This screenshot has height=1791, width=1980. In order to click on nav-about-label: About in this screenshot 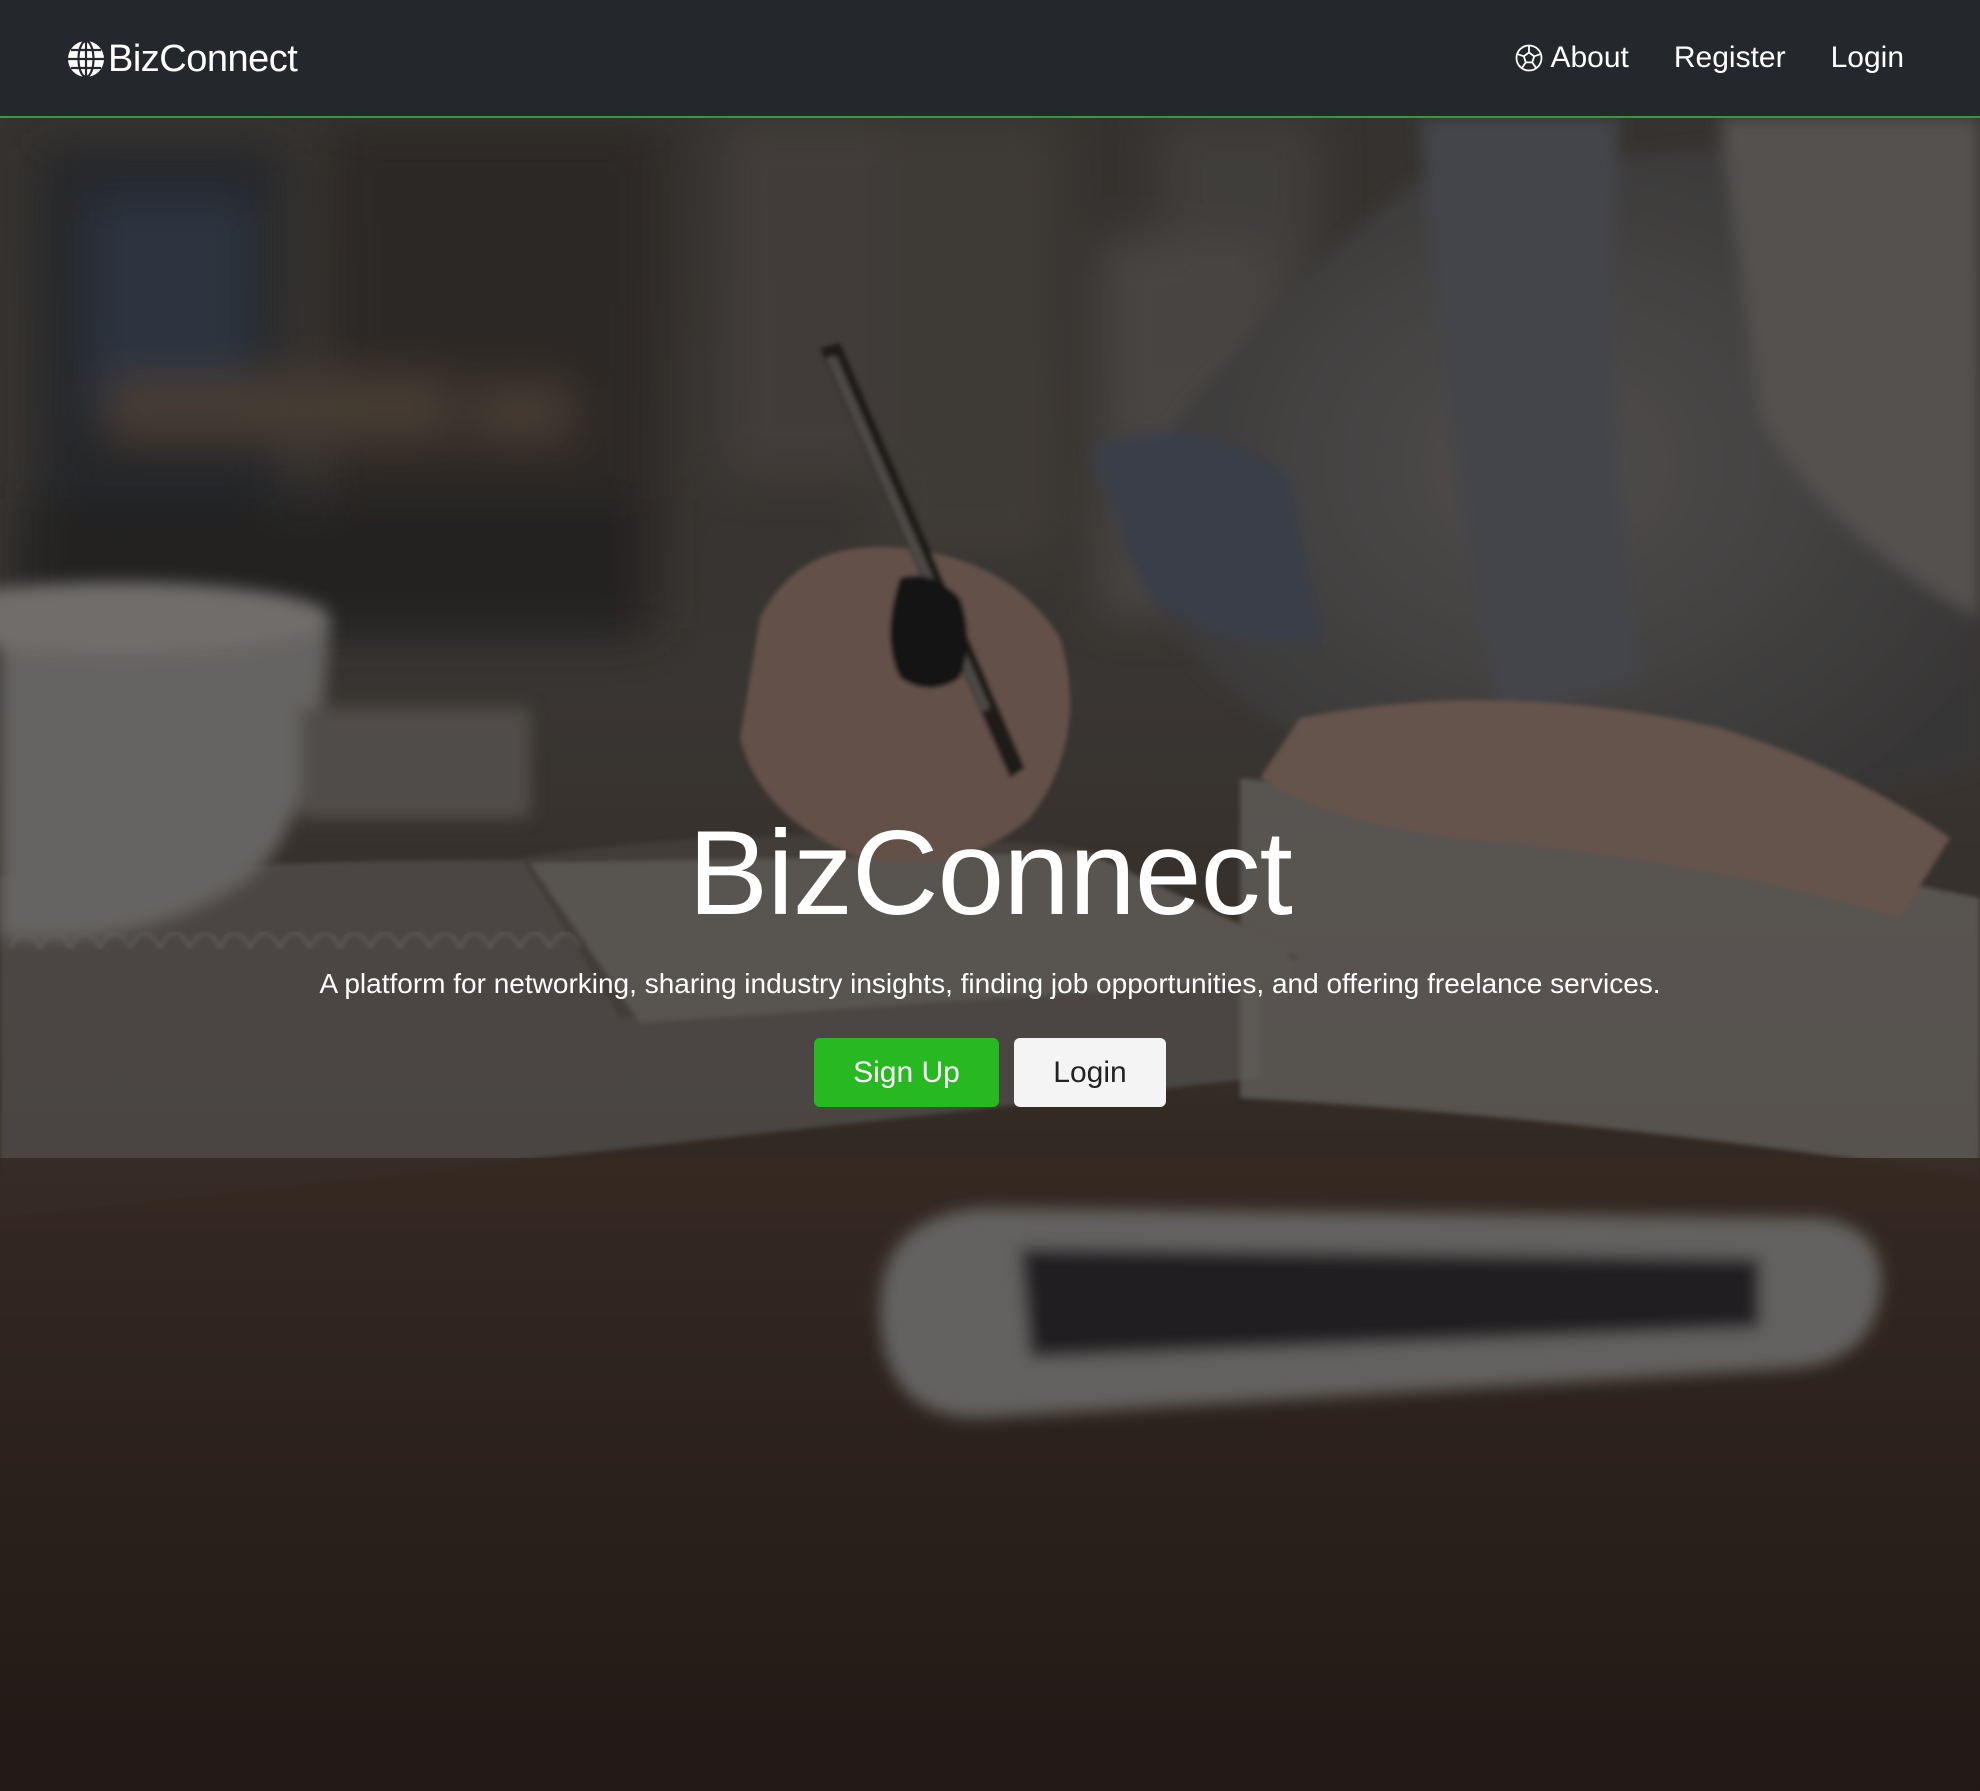, I will do `click(1589, 57)`.